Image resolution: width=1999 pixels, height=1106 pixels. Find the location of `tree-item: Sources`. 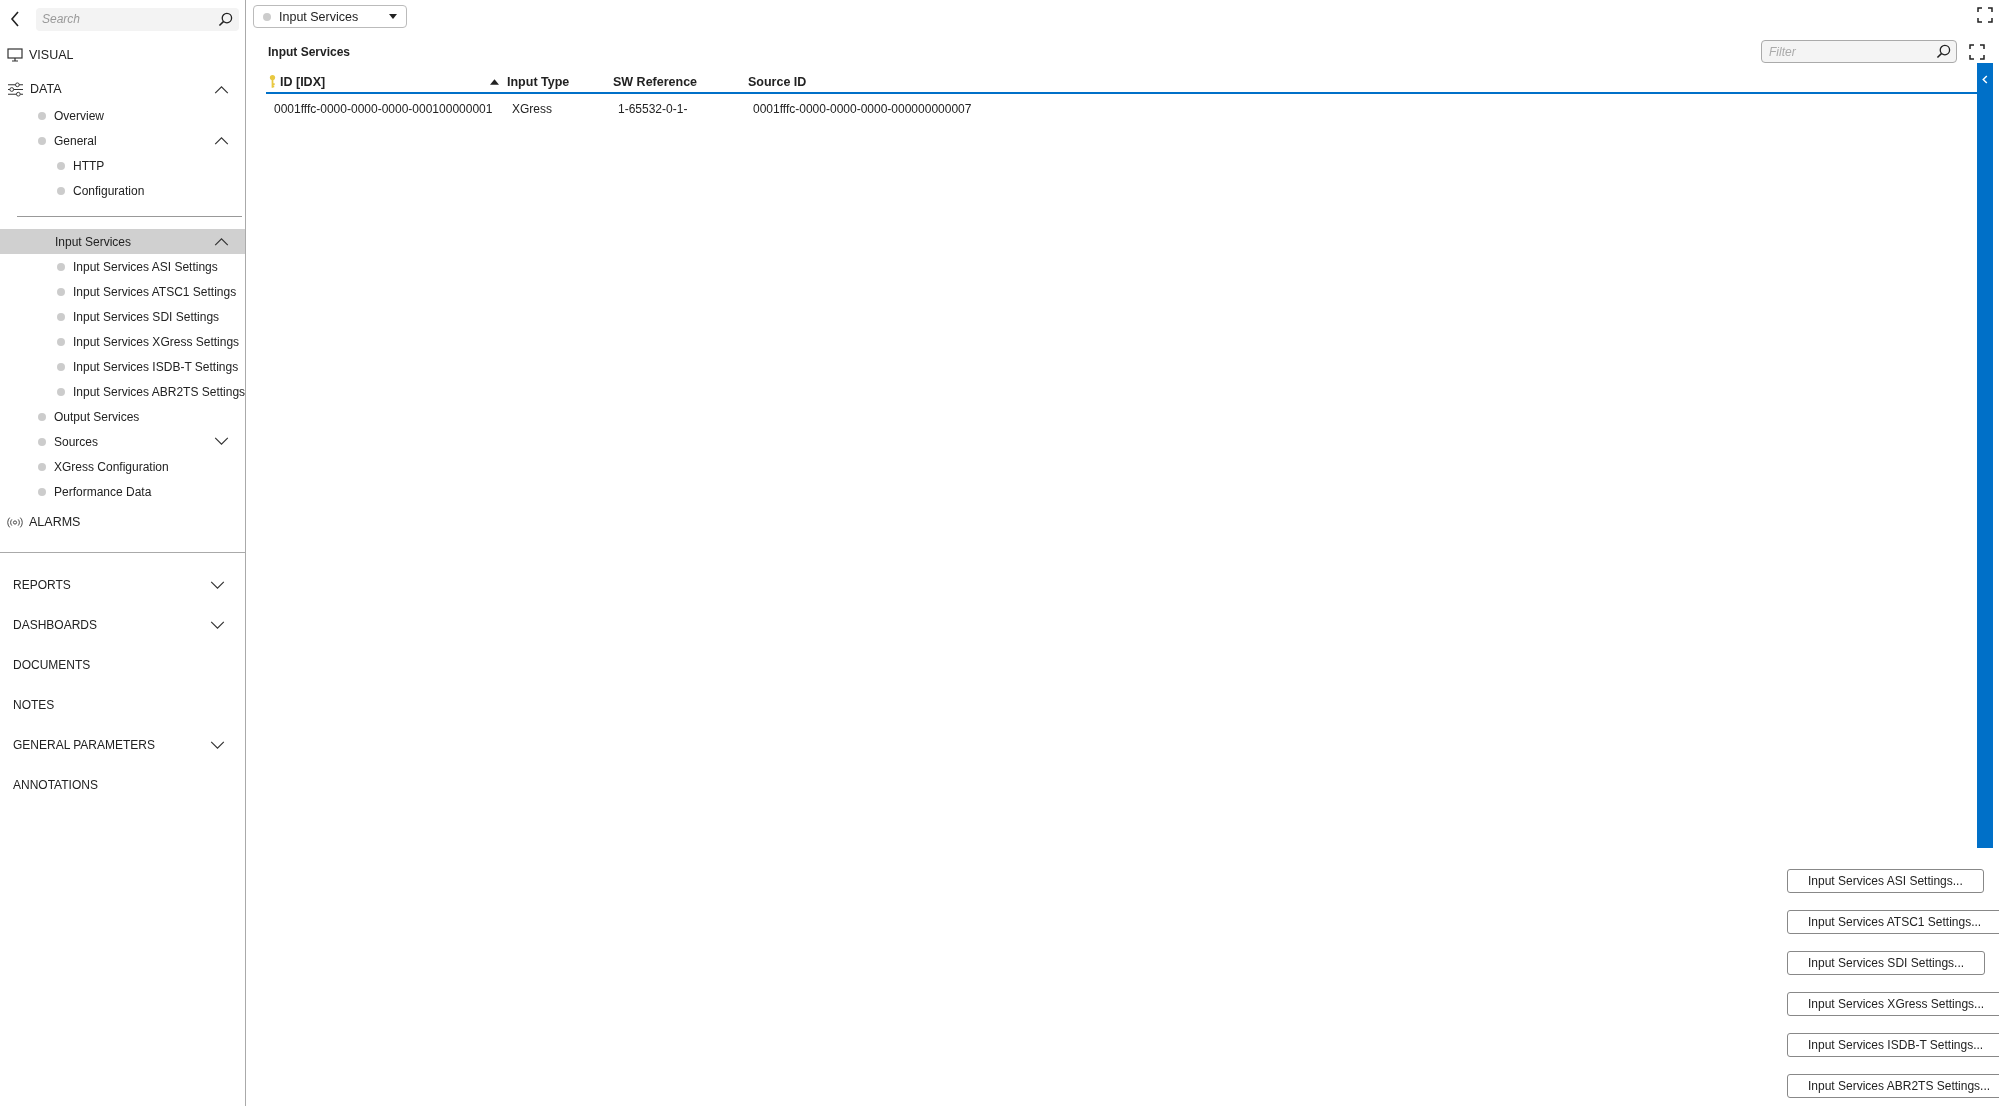

tree-item: Sources is located at coordinates (122, 441).